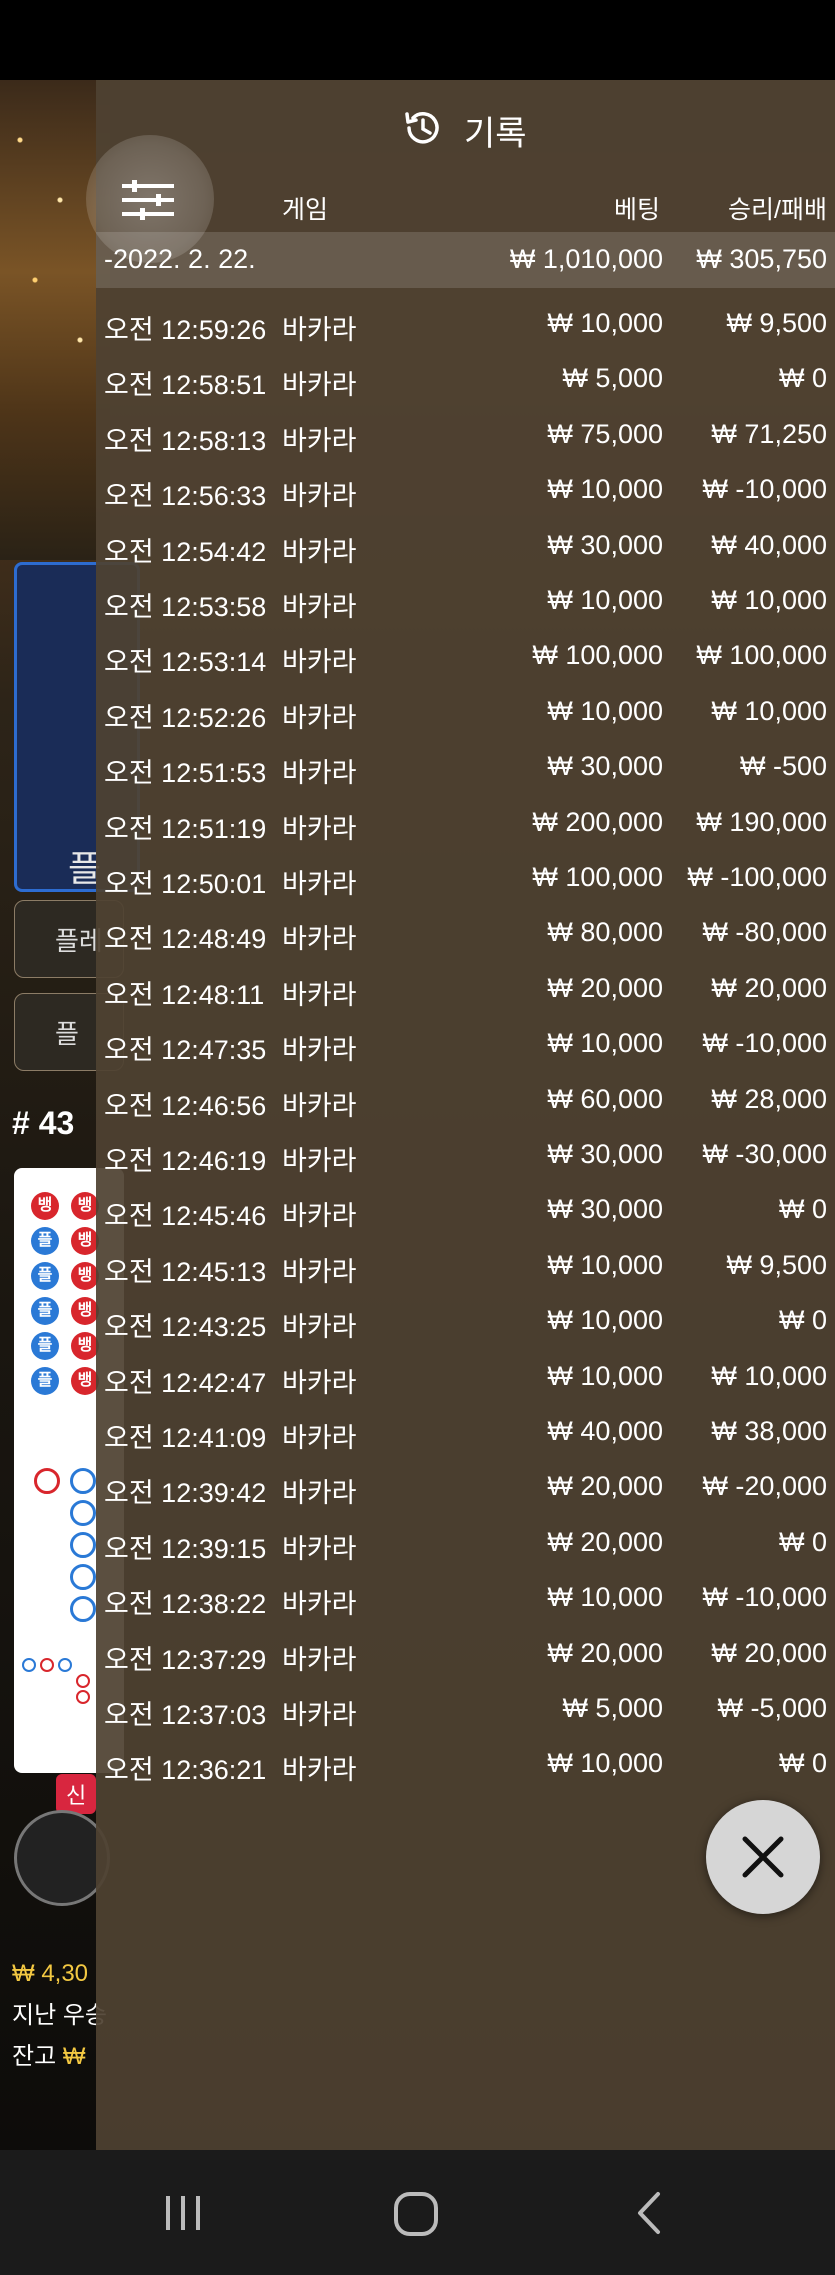  I want to click on history-row: 오전 12:48:49 바카라 ₩ 80,000 ₩ -80,000, so click(465, 932).